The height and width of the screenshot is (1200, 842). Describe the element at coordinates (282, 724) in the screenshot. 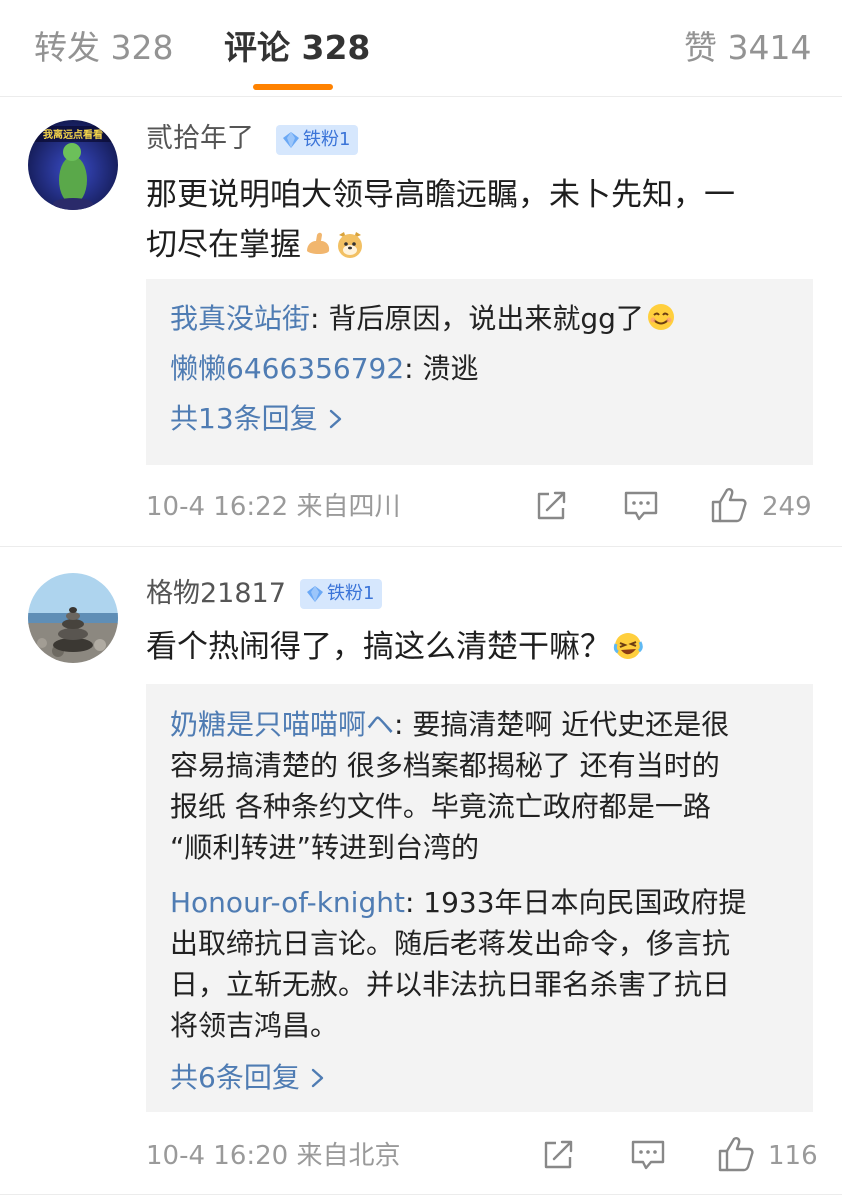

I see `reply-username: 奶糖是只喵喵啊ヘ` at that location.